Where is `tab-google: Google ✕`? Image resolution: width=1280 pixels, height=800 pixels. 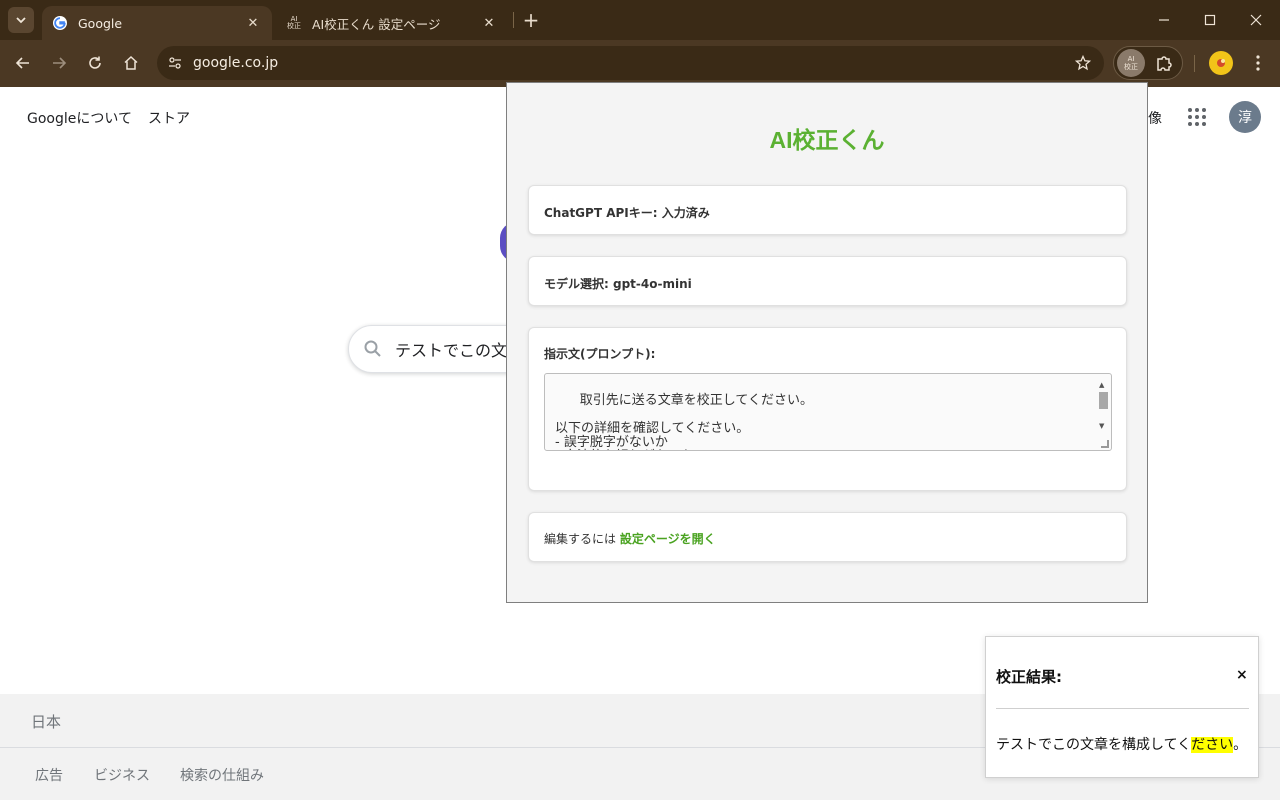
tab-google: Google ✕ is located at coordinates (157, 23).